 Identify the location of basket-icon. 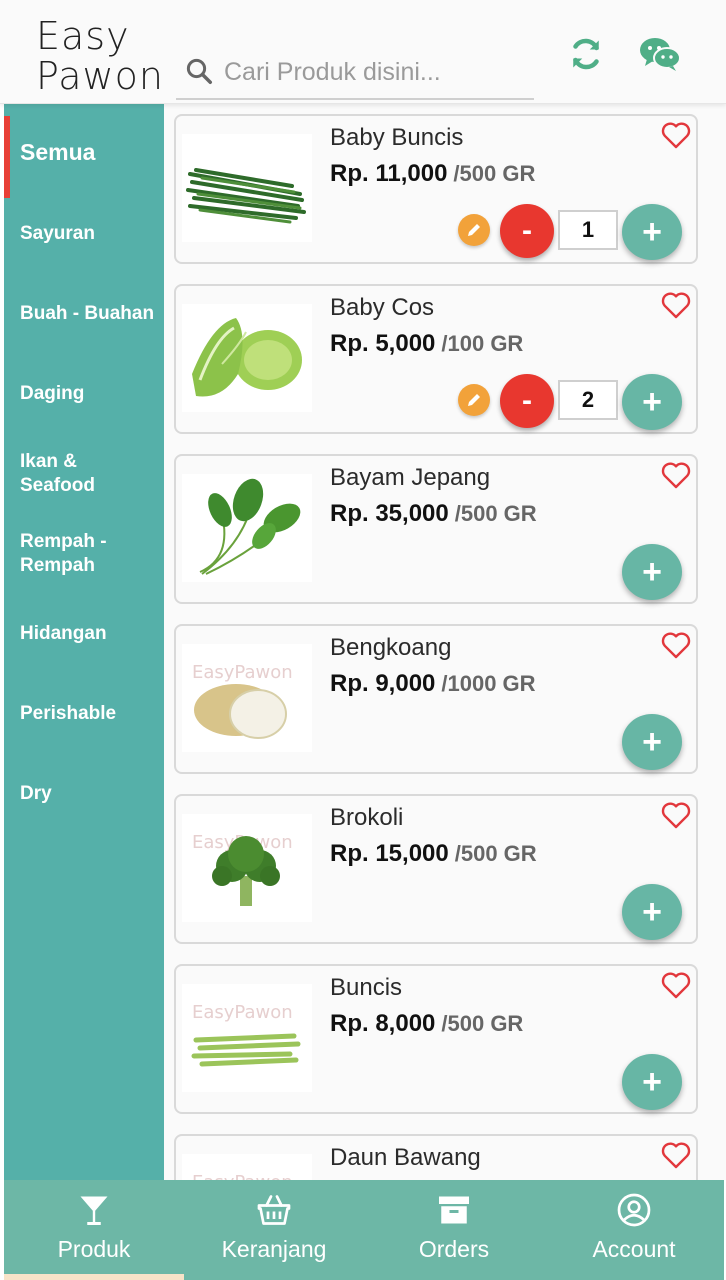
(274, 1210).